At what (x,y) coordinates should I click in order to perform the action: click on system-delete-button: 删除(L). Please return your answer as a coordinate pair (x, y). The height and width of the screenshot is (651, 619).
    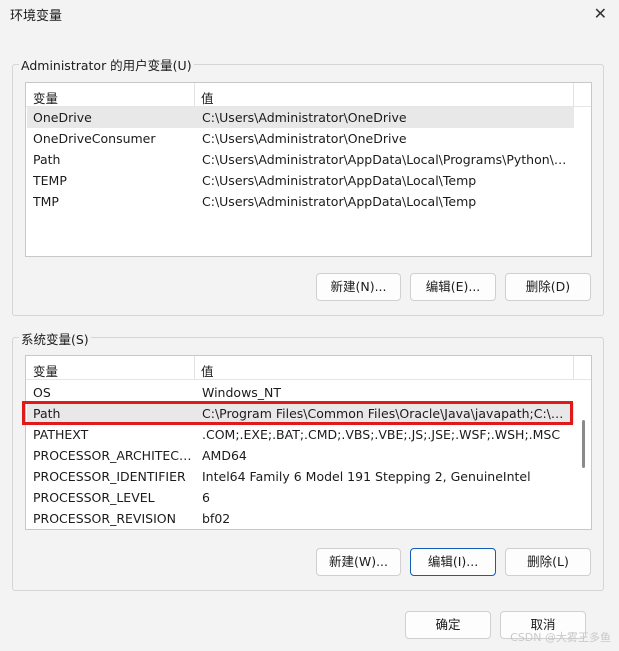
    Looking at the image, I should click on (548, 562).